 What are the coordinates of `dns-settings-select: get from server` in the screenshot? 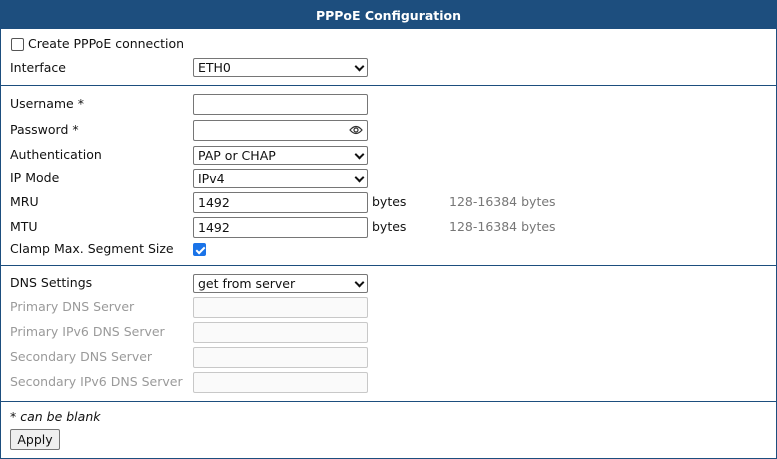 It's located at (280, 283).